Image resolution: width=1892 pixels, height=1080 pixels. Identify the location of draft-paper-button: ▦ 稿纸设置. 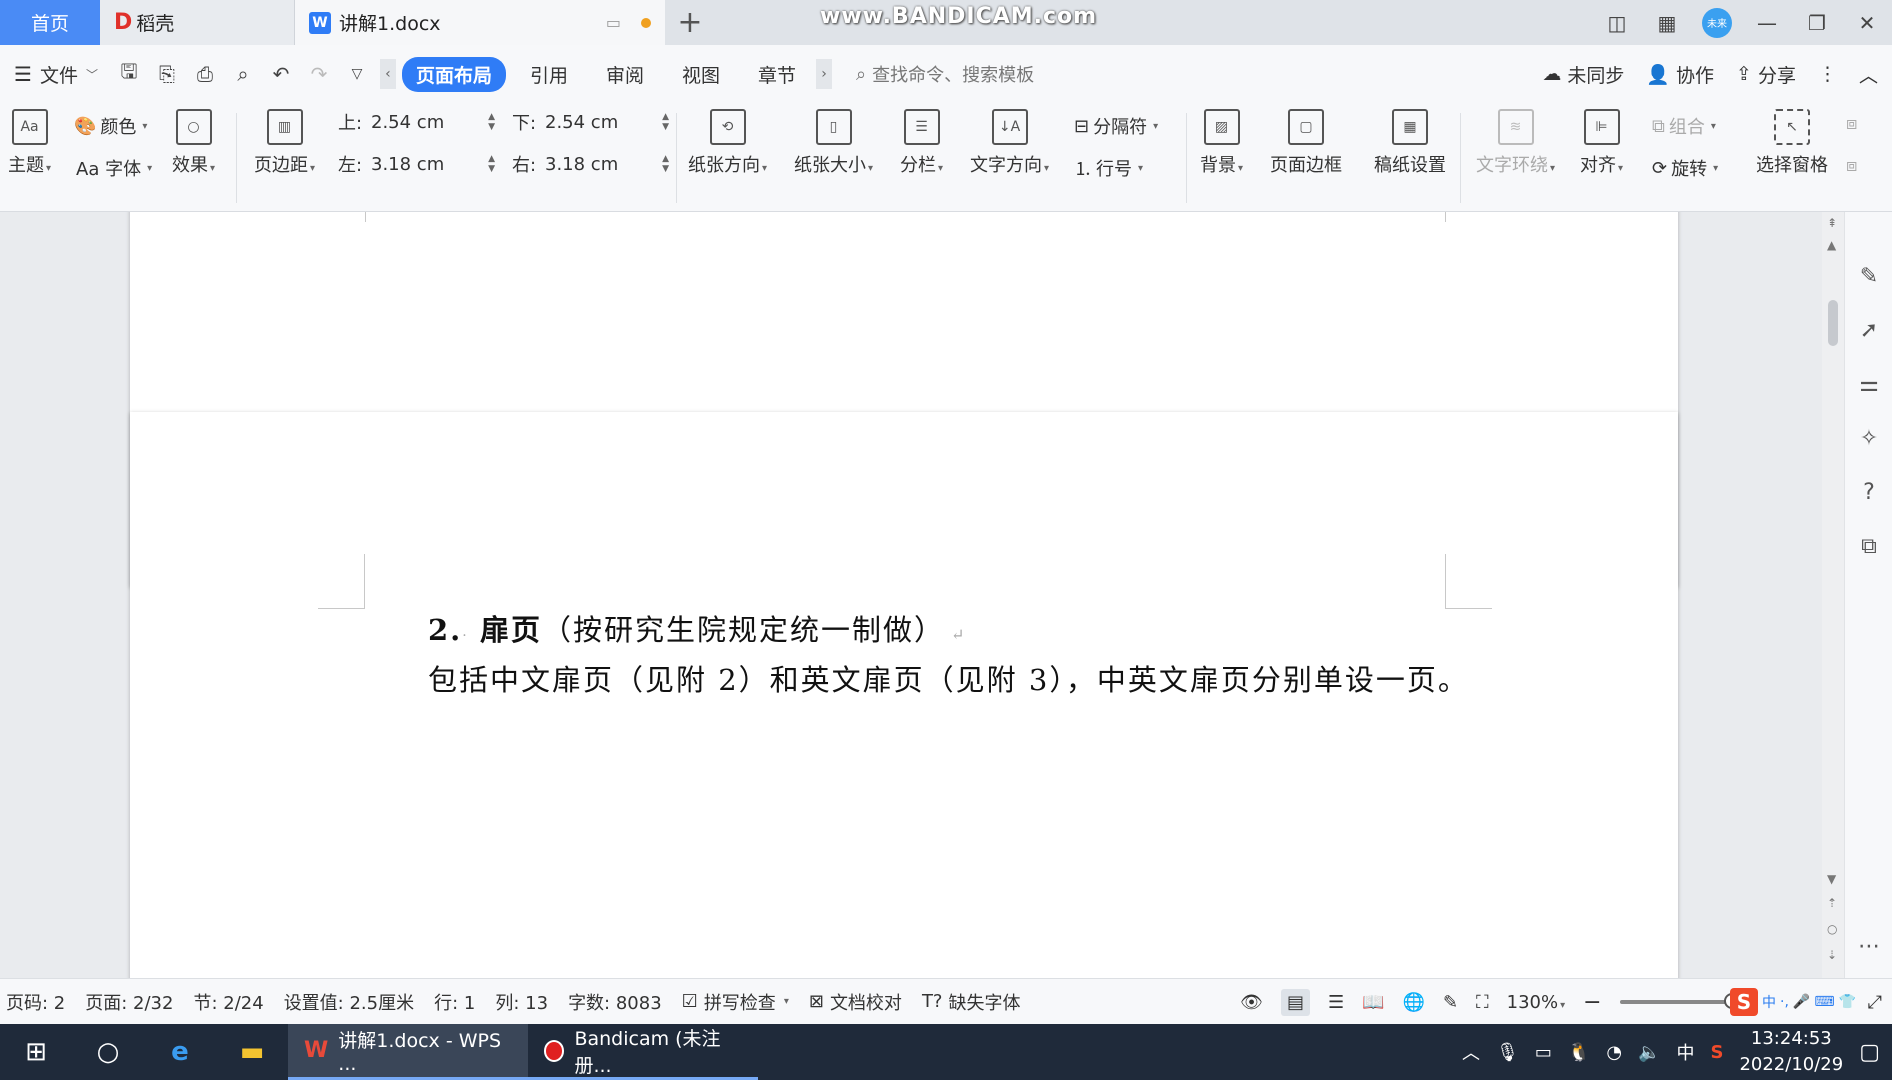
(1410, 143).